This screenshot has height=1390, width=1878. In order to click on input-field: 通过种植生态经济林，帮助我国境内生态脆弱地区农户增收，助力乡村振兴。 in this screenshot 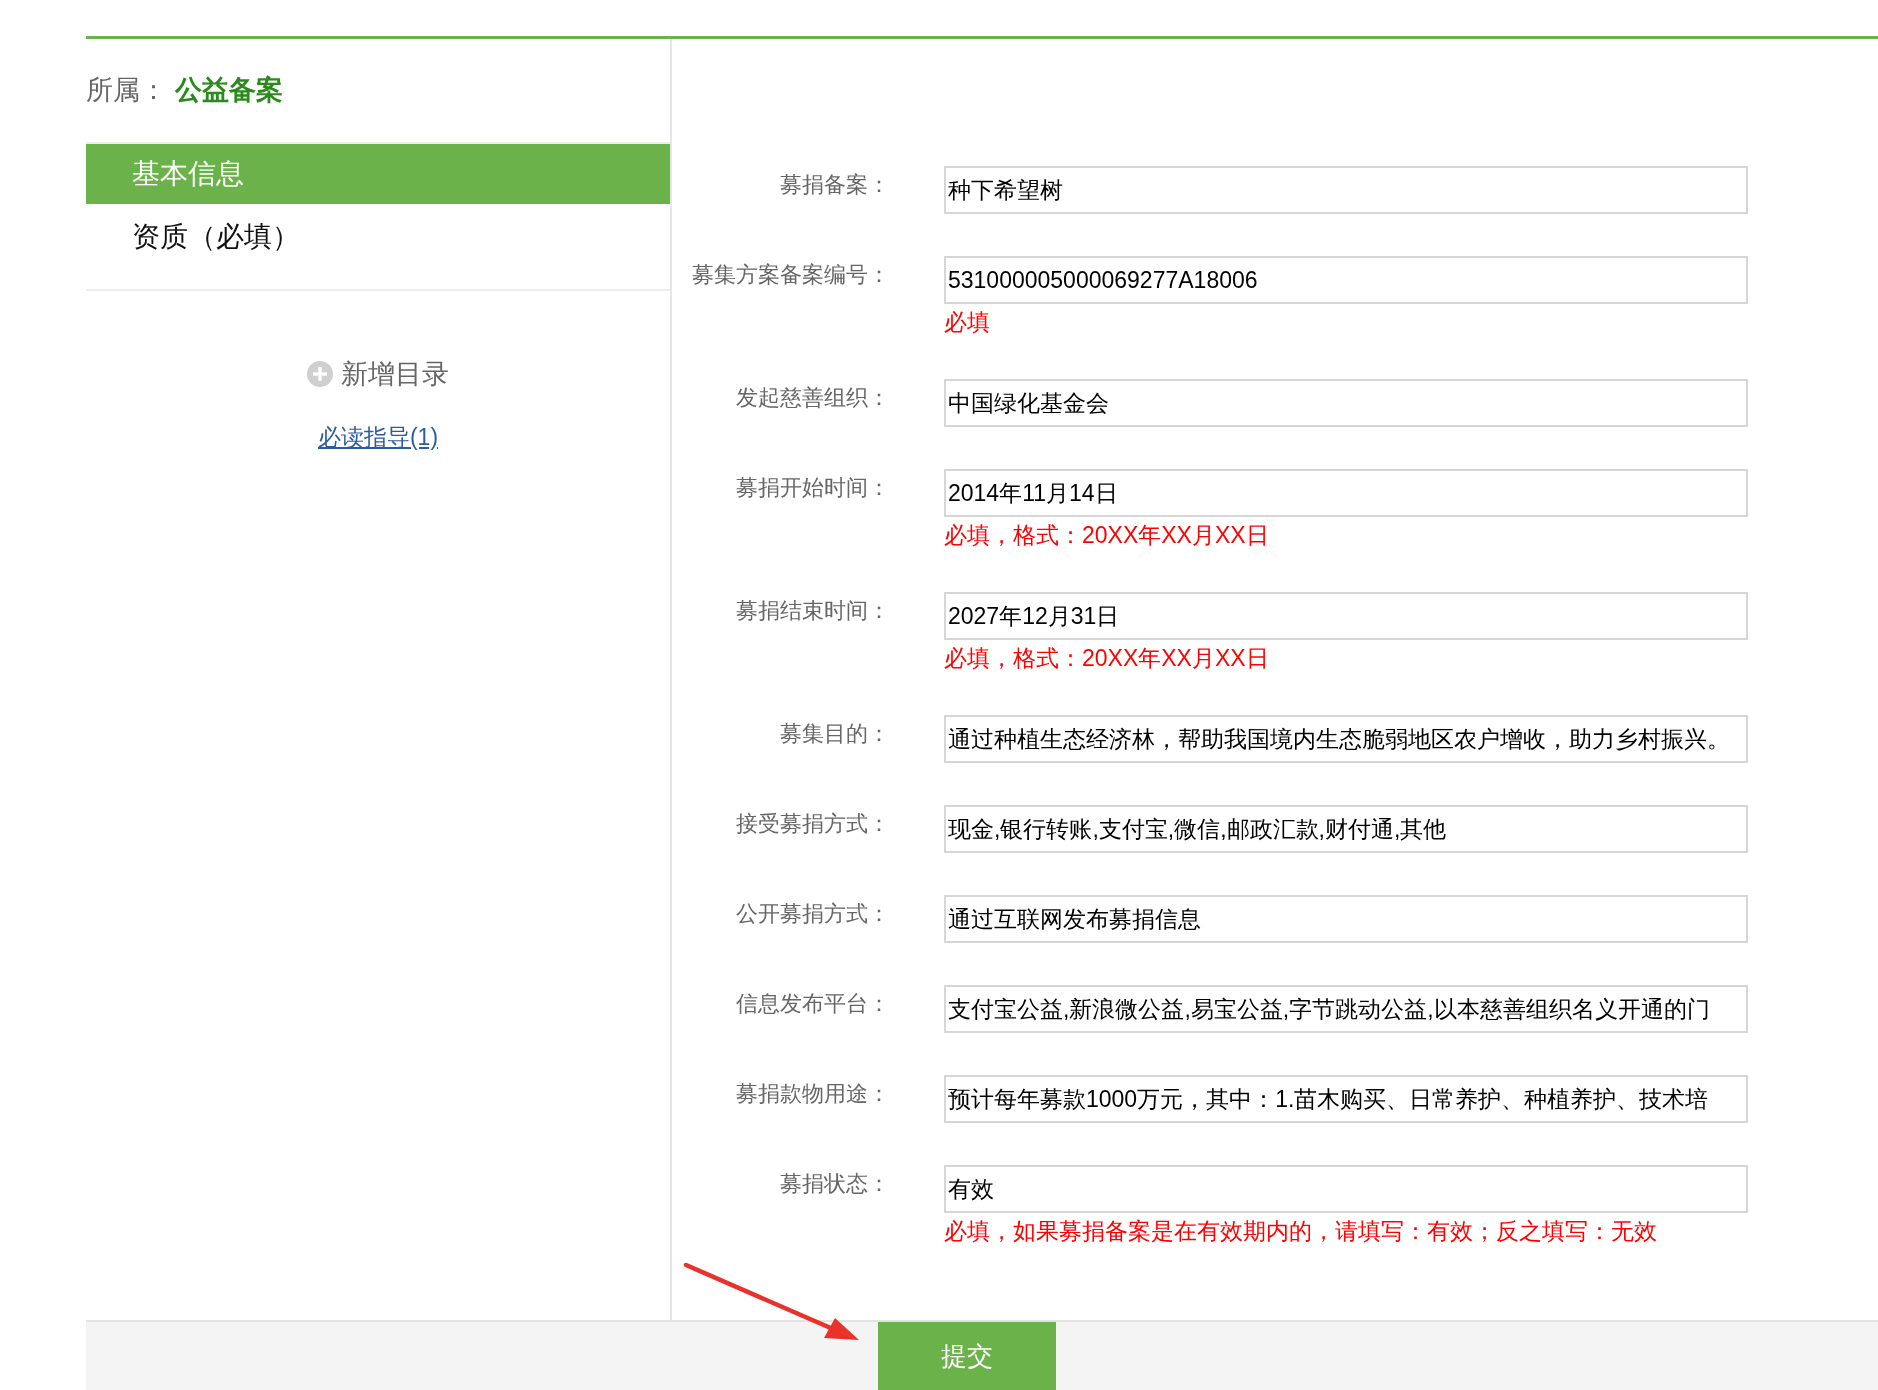, I will do `click(1346, 739)`.